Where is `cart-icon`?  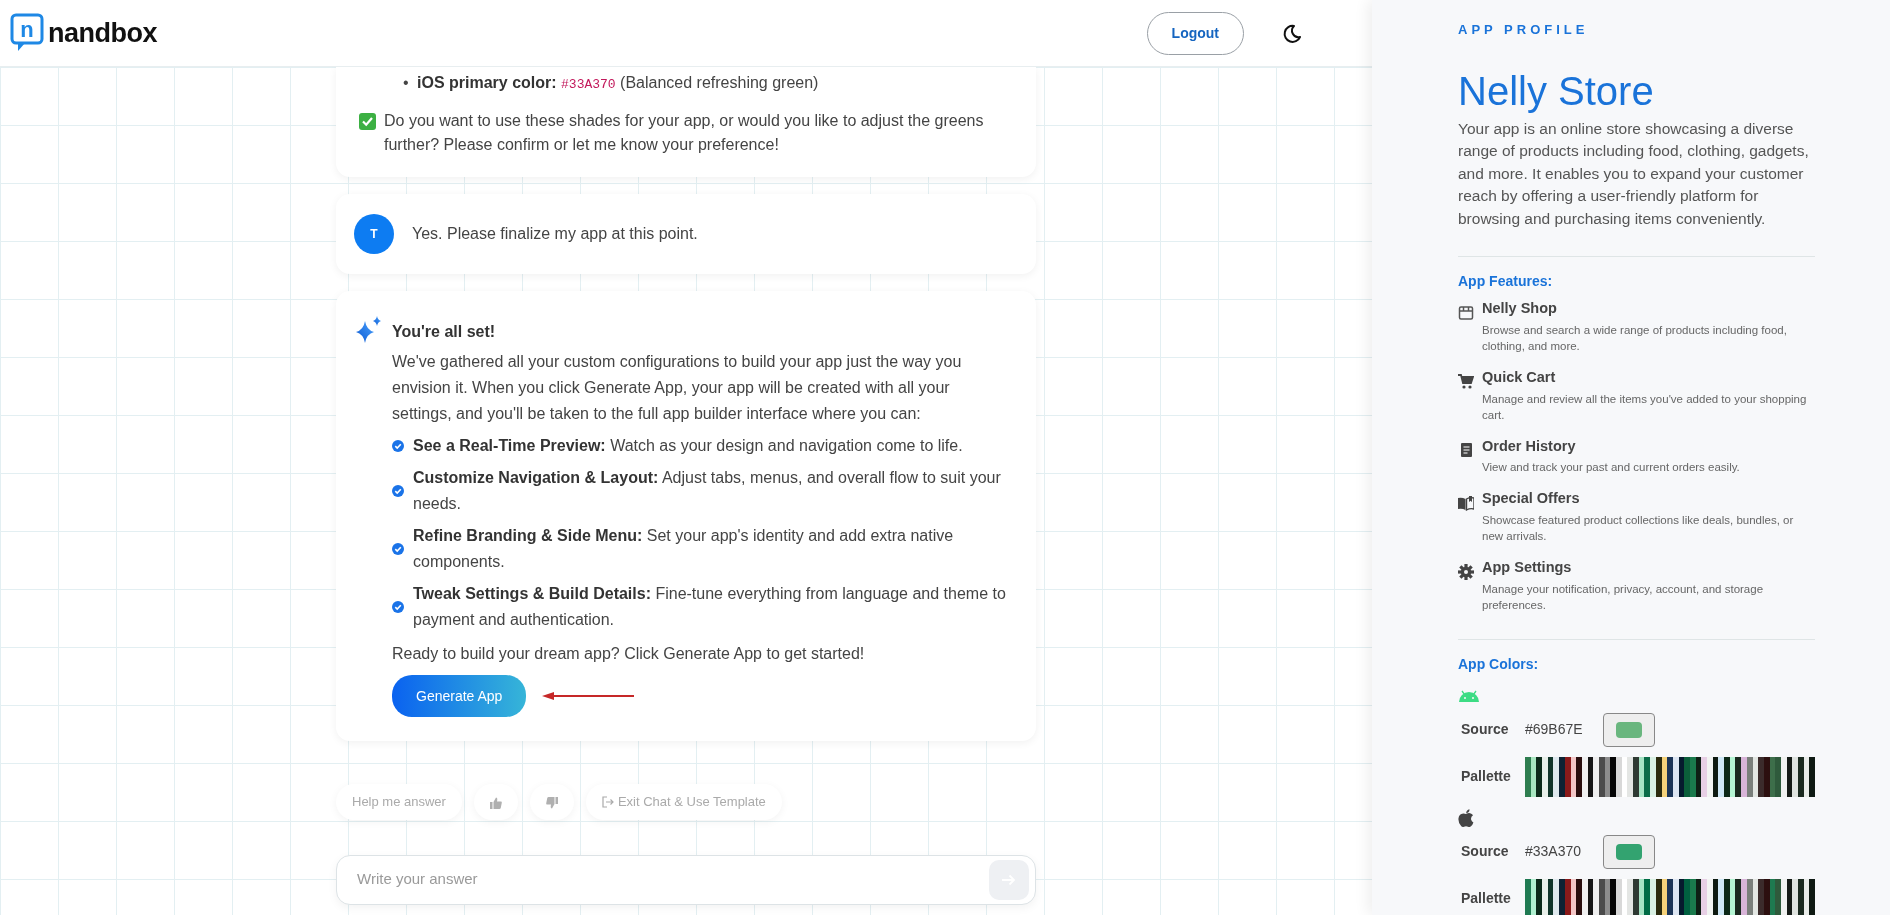 cart-icon is located at coordinates (1466, 381).